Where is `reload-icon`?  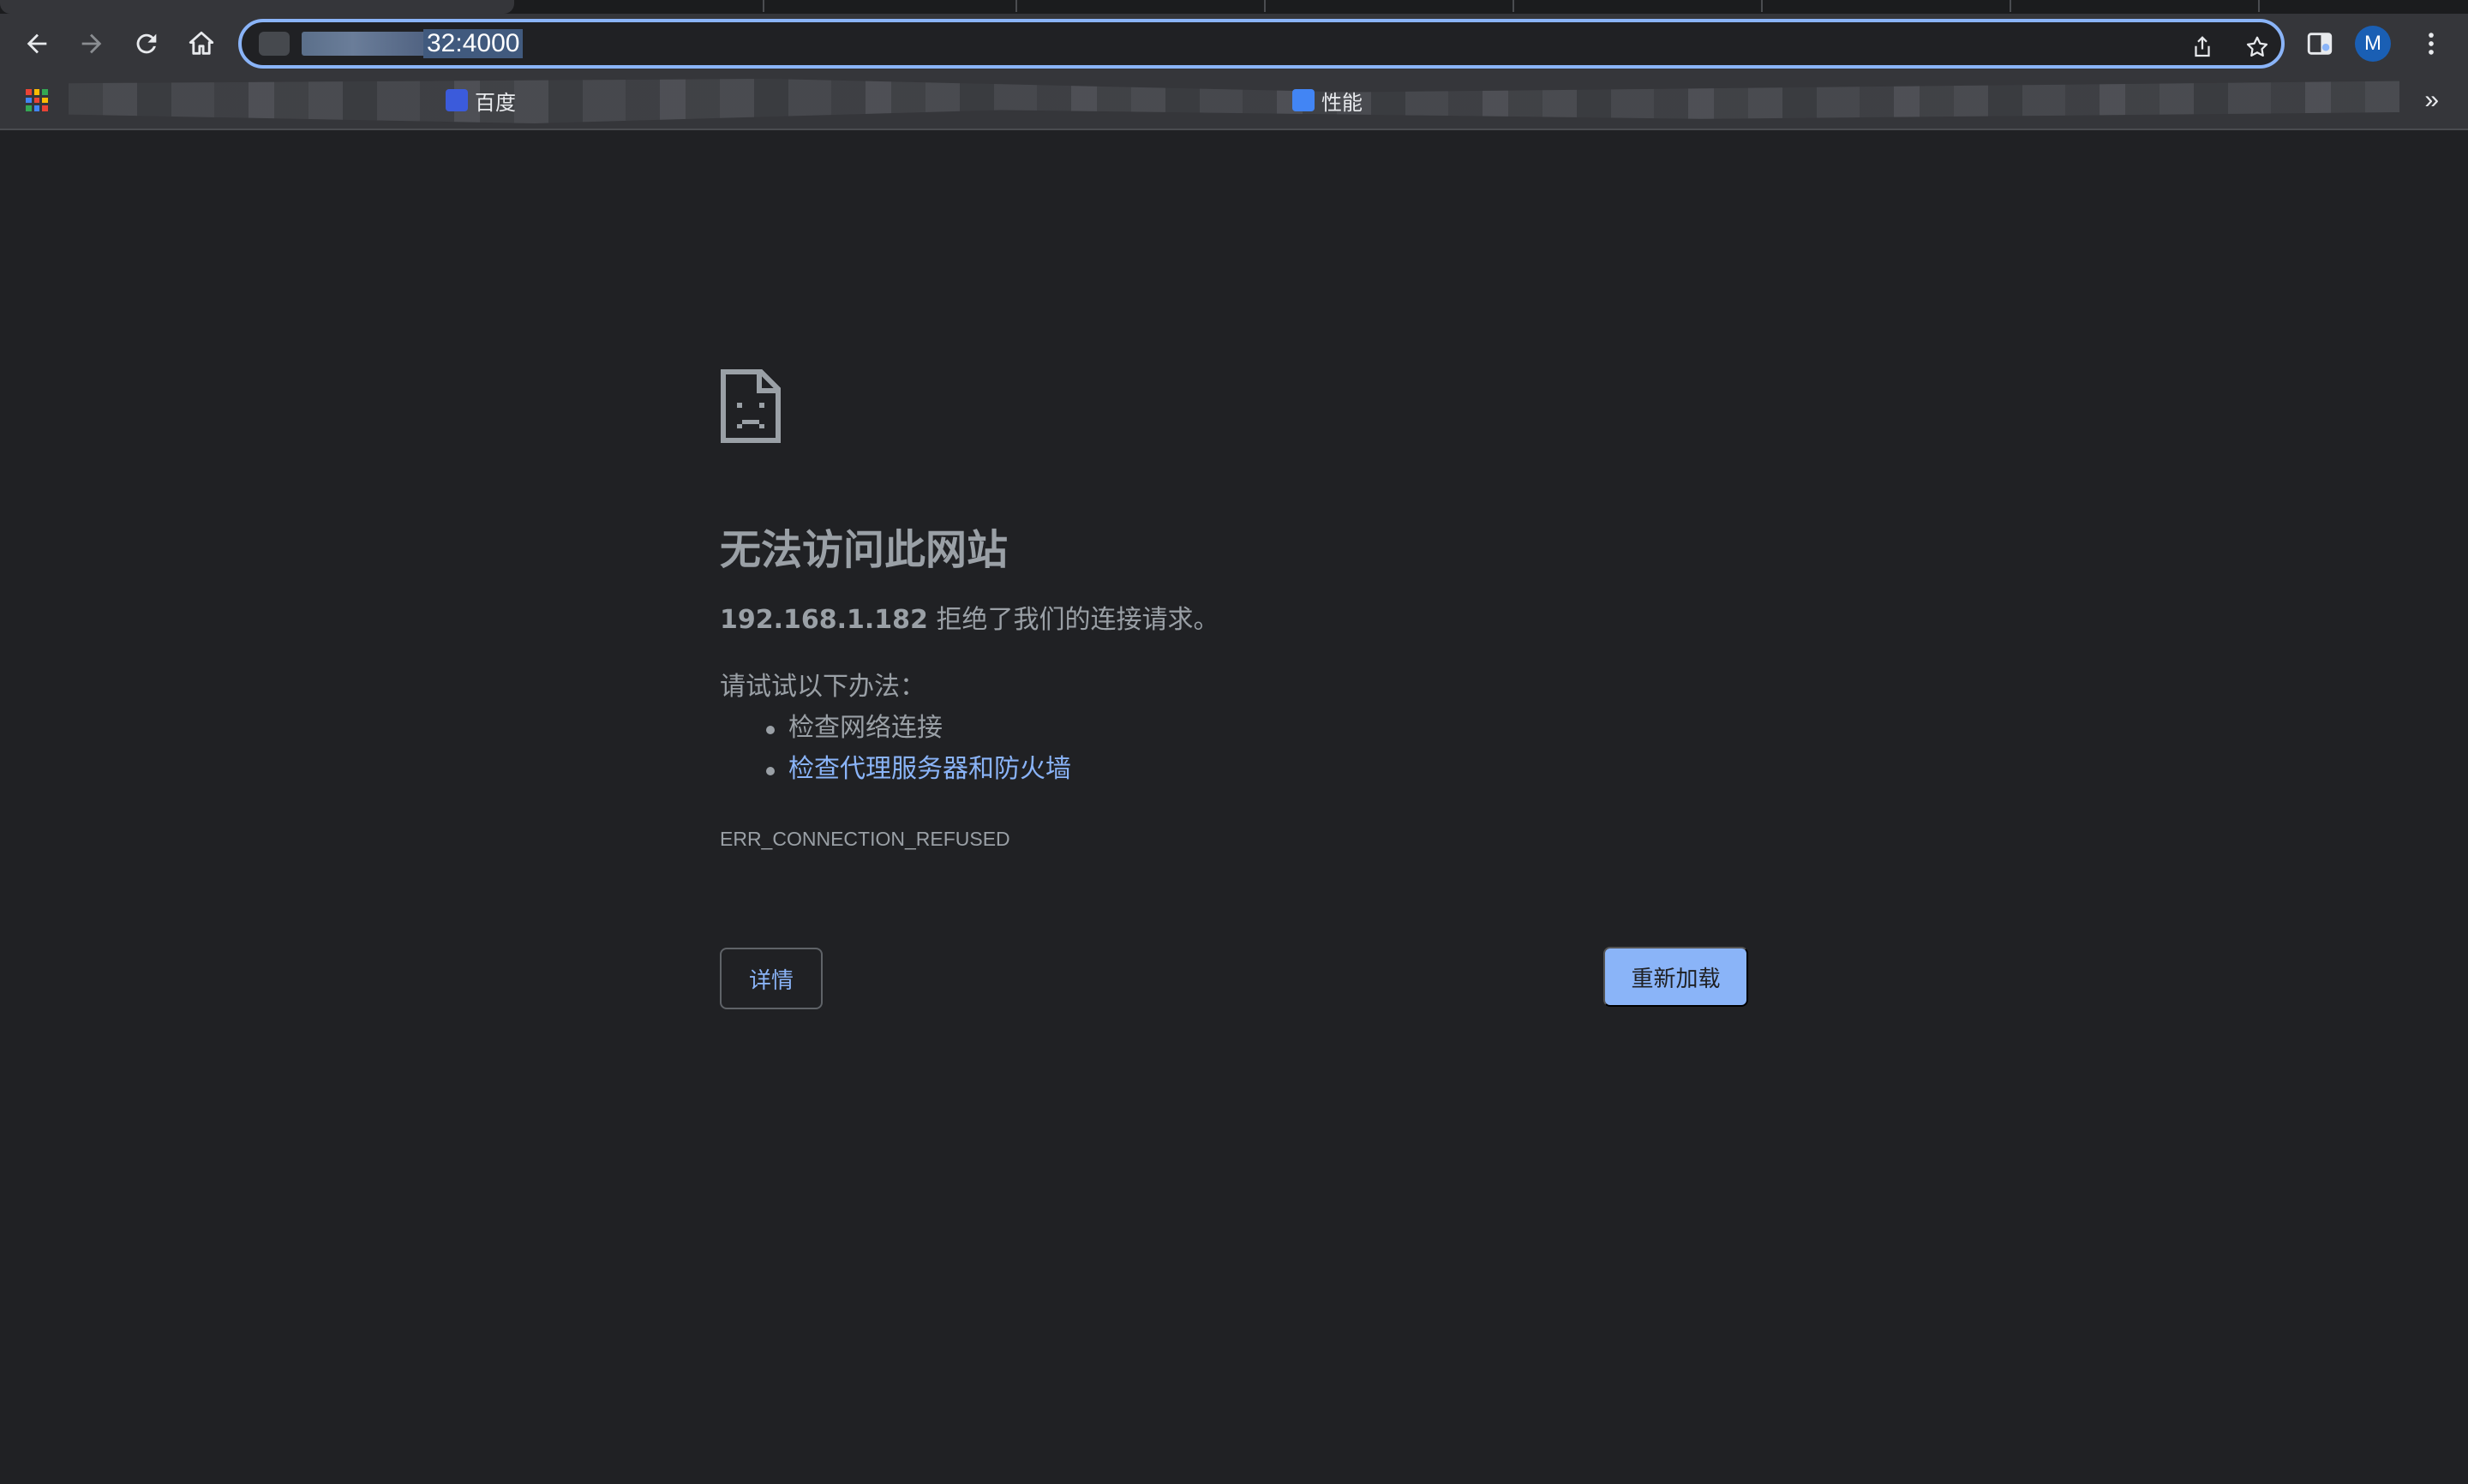
reload-icon is located at coordinates (146, 43).